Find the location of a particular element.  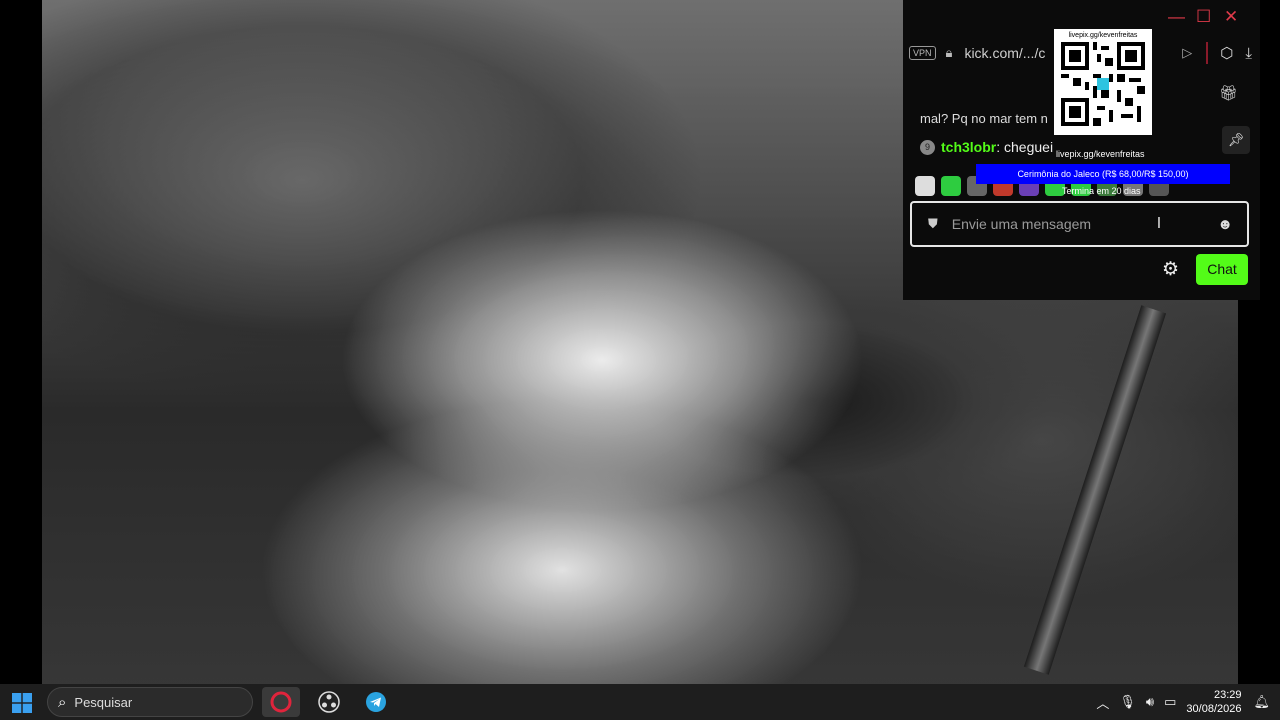

taskbar-obs is located at coordinates (329, 702).